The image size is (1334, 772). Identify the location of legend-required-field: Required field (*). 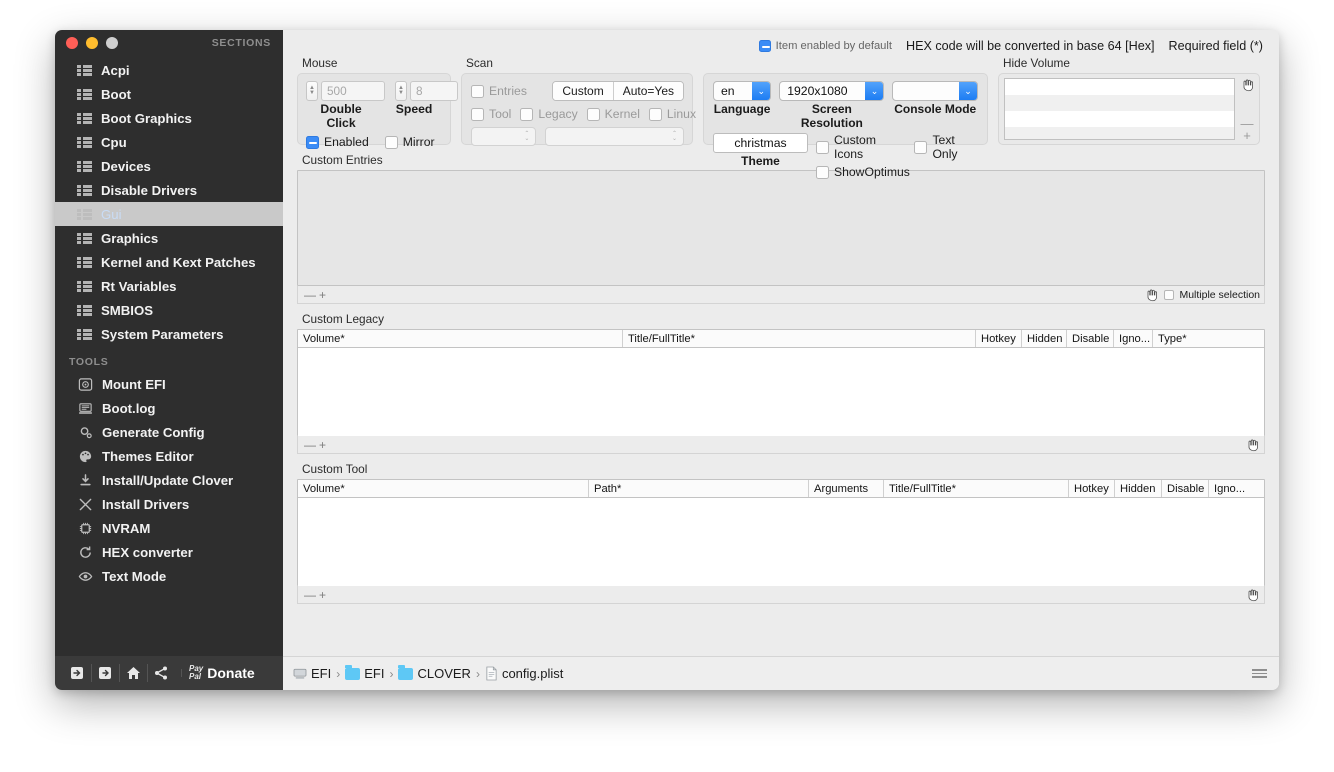
(1216, 45).